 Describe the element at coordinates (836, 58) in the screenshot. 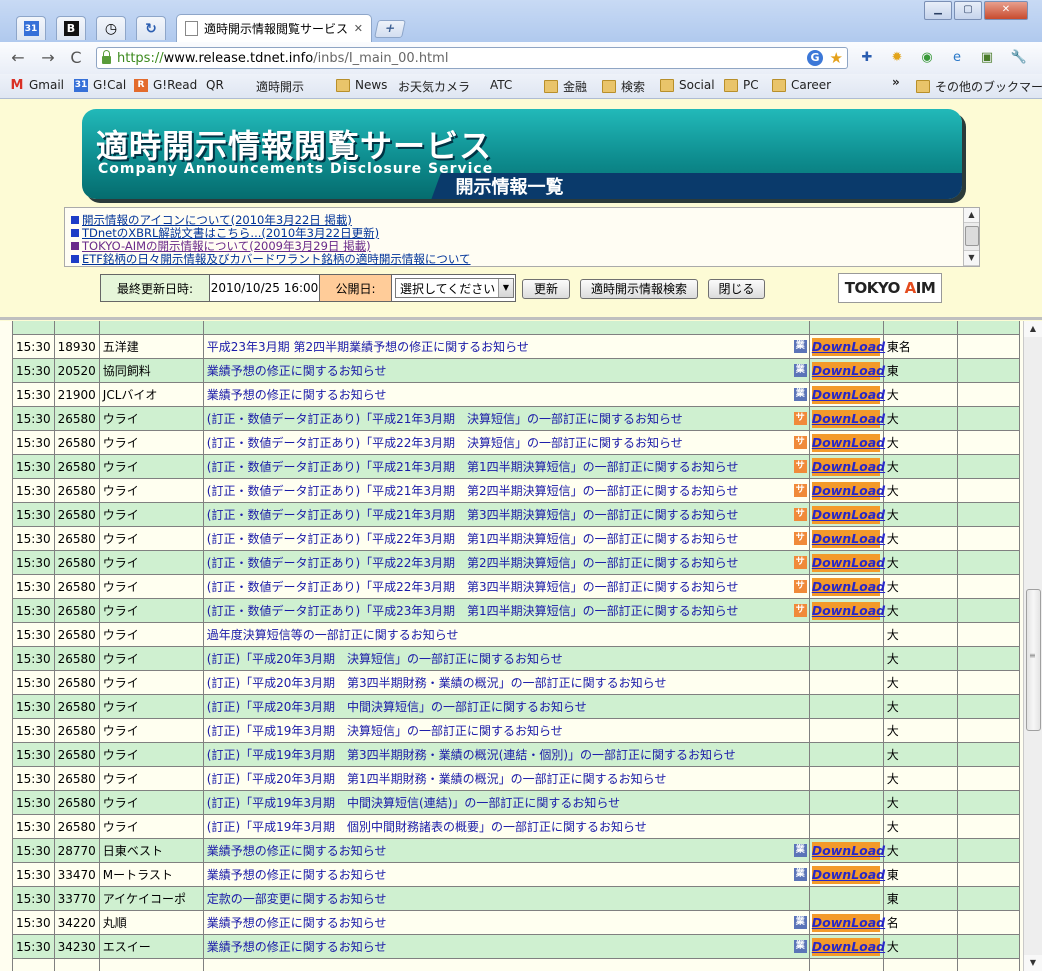

I see `bookmark-star-icon: ★` at that location.